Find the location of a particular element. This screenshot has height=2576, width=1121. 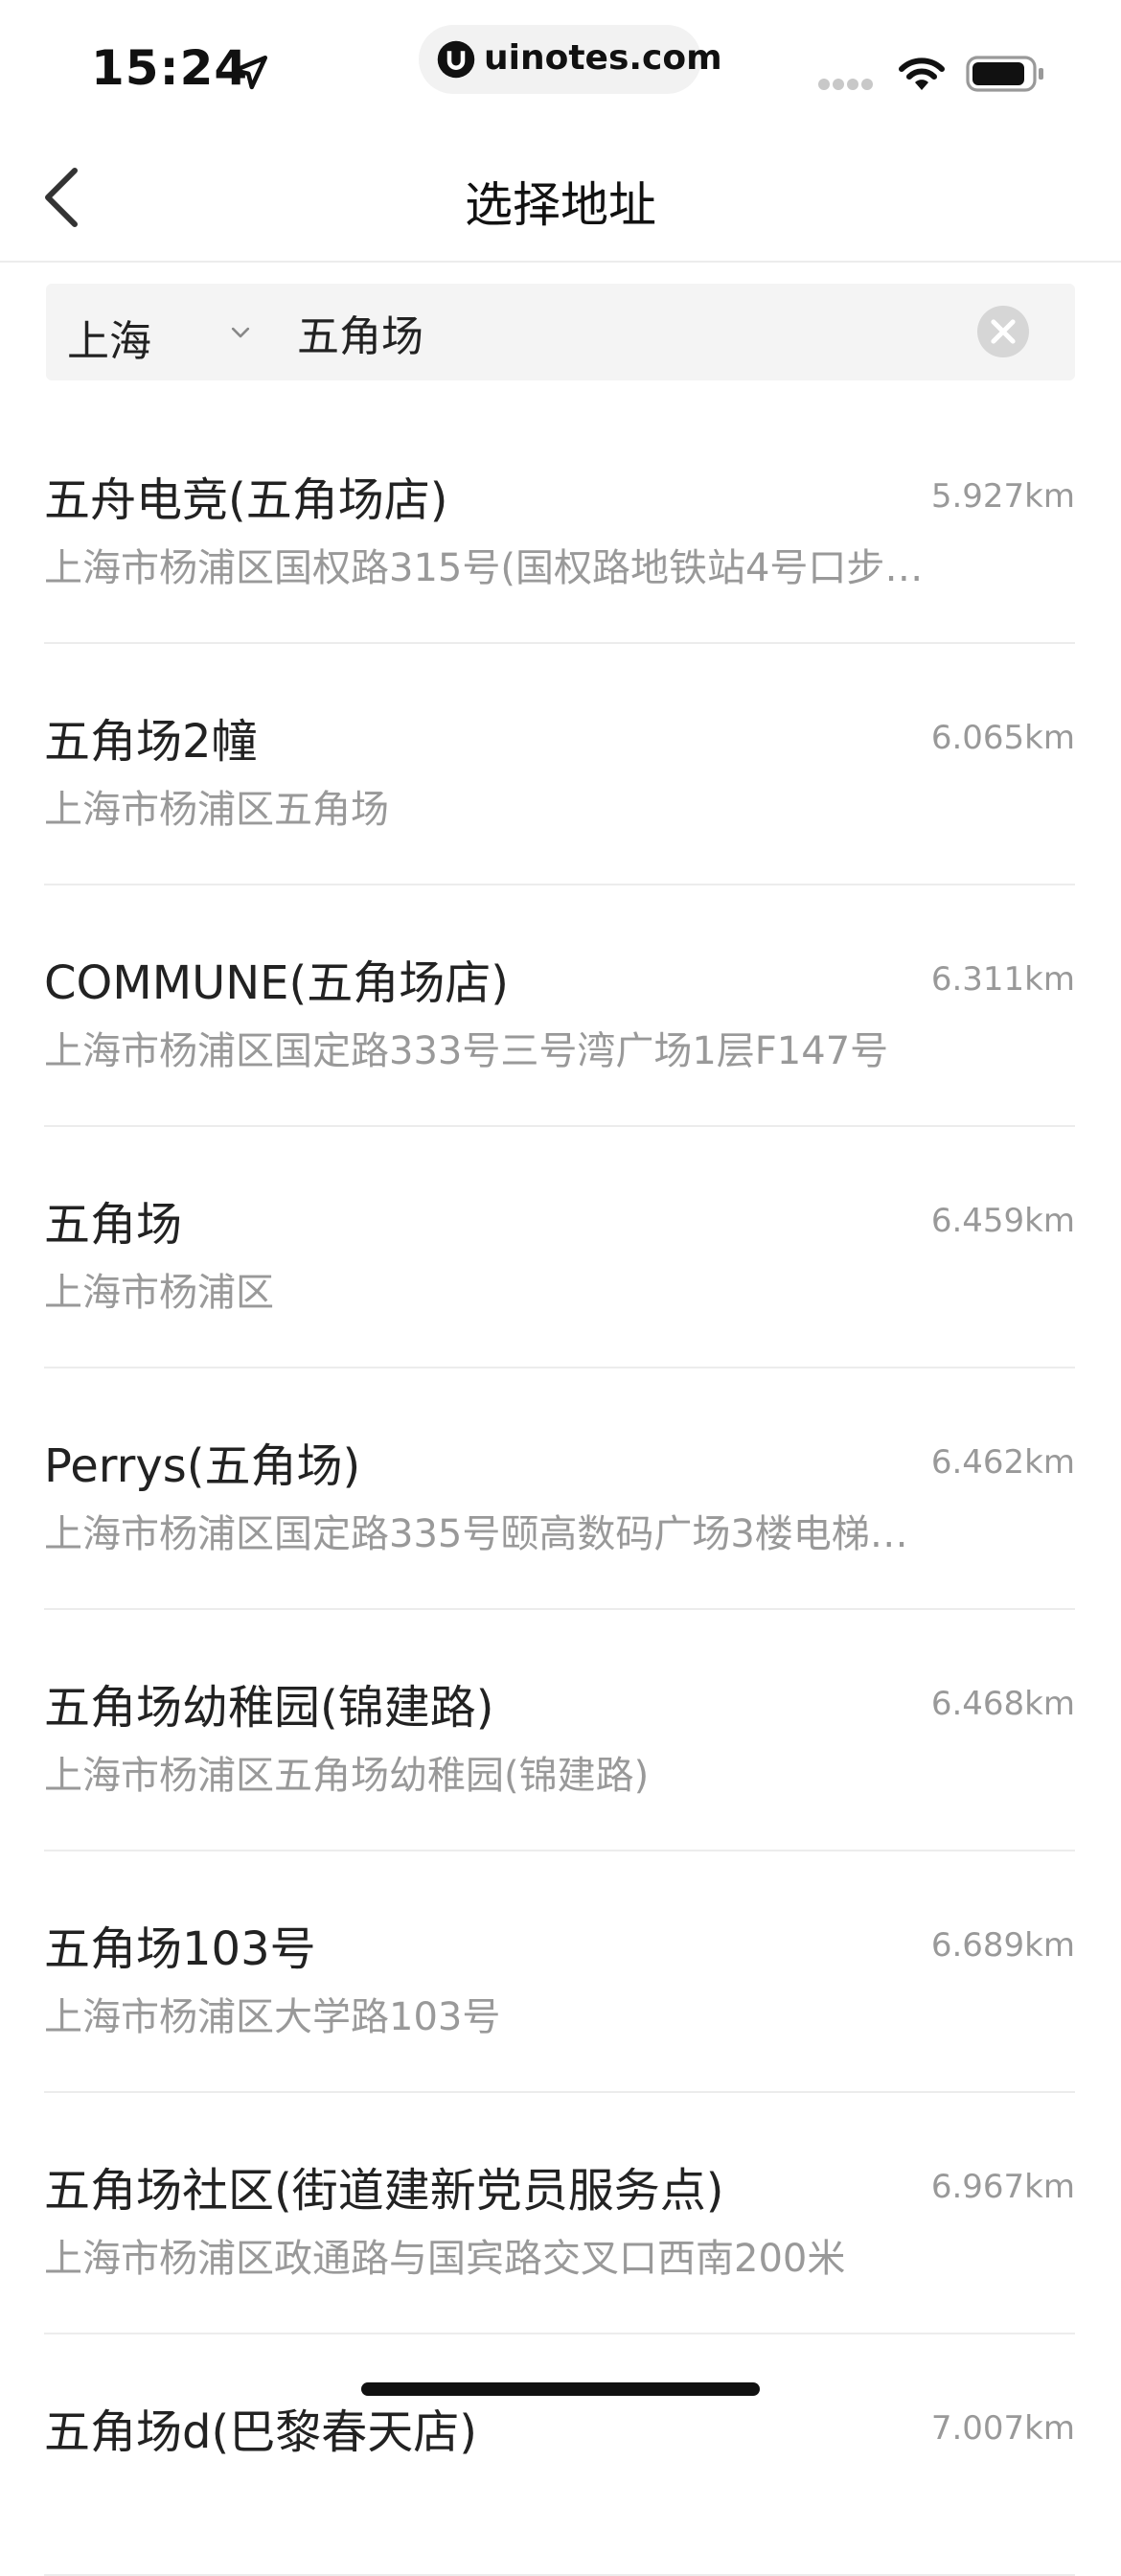

result-distance: 7.007km is located at coordinates (1002, 2428).